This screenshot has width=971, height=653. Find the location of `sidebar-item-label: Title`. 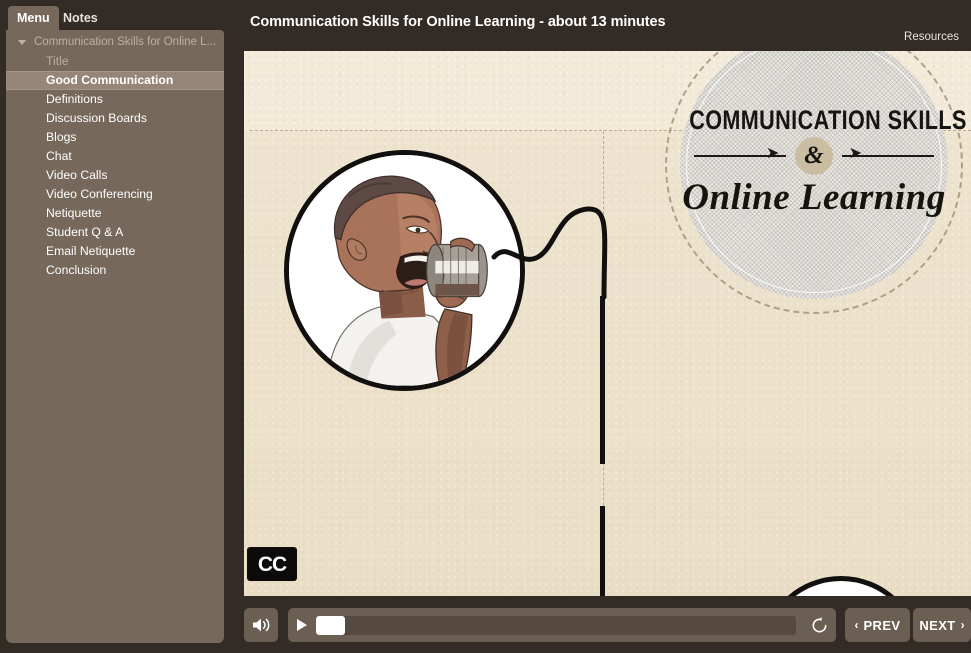

sidebar-item-label: Title is located at coordinates (57, 61).